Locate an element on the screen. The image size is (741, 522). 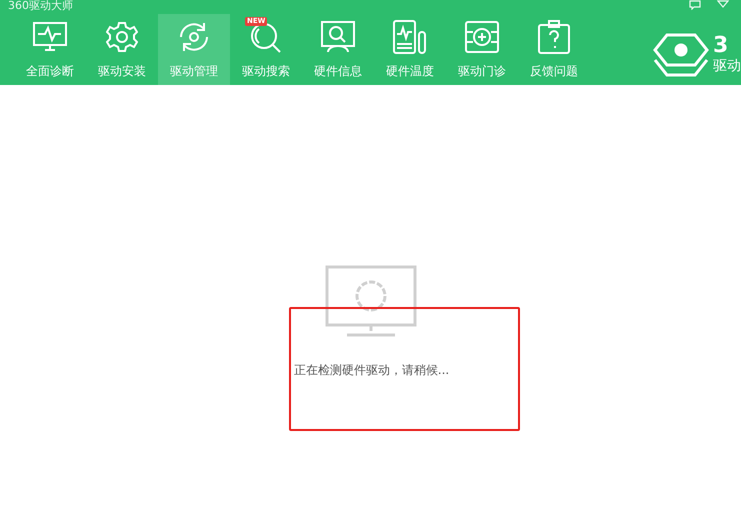
nav-tab: 反馈问题 is located at coordinates (554, 49).